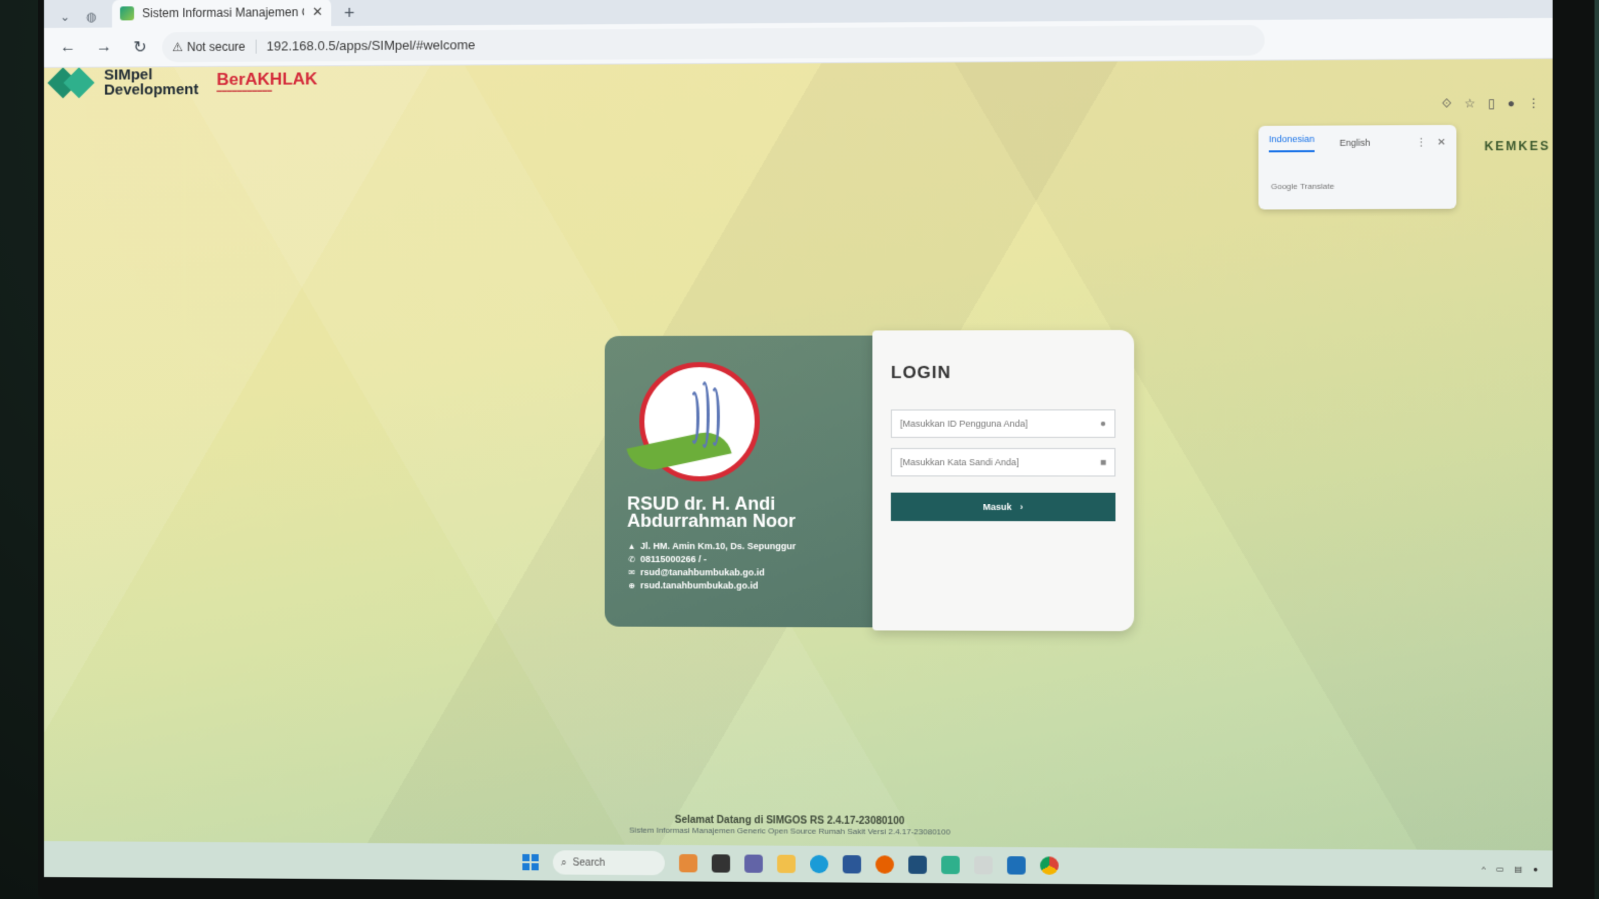 The image size is (1599, 899). What do you see at coordinates (711, 512) in the screenshot?
I see `hospital-name: RSUD dr. H. Andi Abdurrahman Noor` at bounding box center [711, 512].